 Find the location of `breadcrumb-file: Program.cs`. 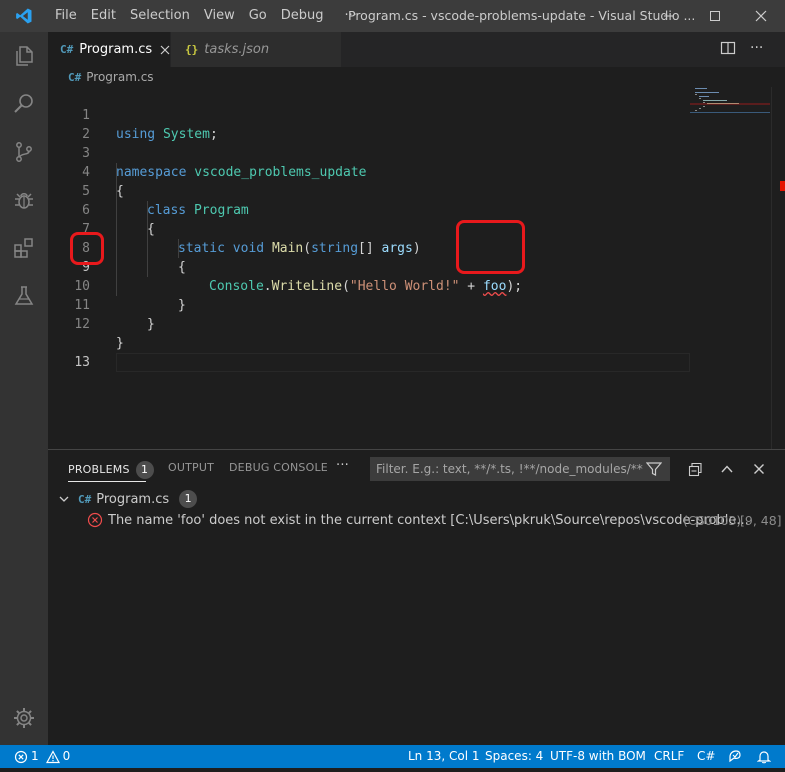

breadcrumb-file: Program.cs is located at coordinates (119, 77).